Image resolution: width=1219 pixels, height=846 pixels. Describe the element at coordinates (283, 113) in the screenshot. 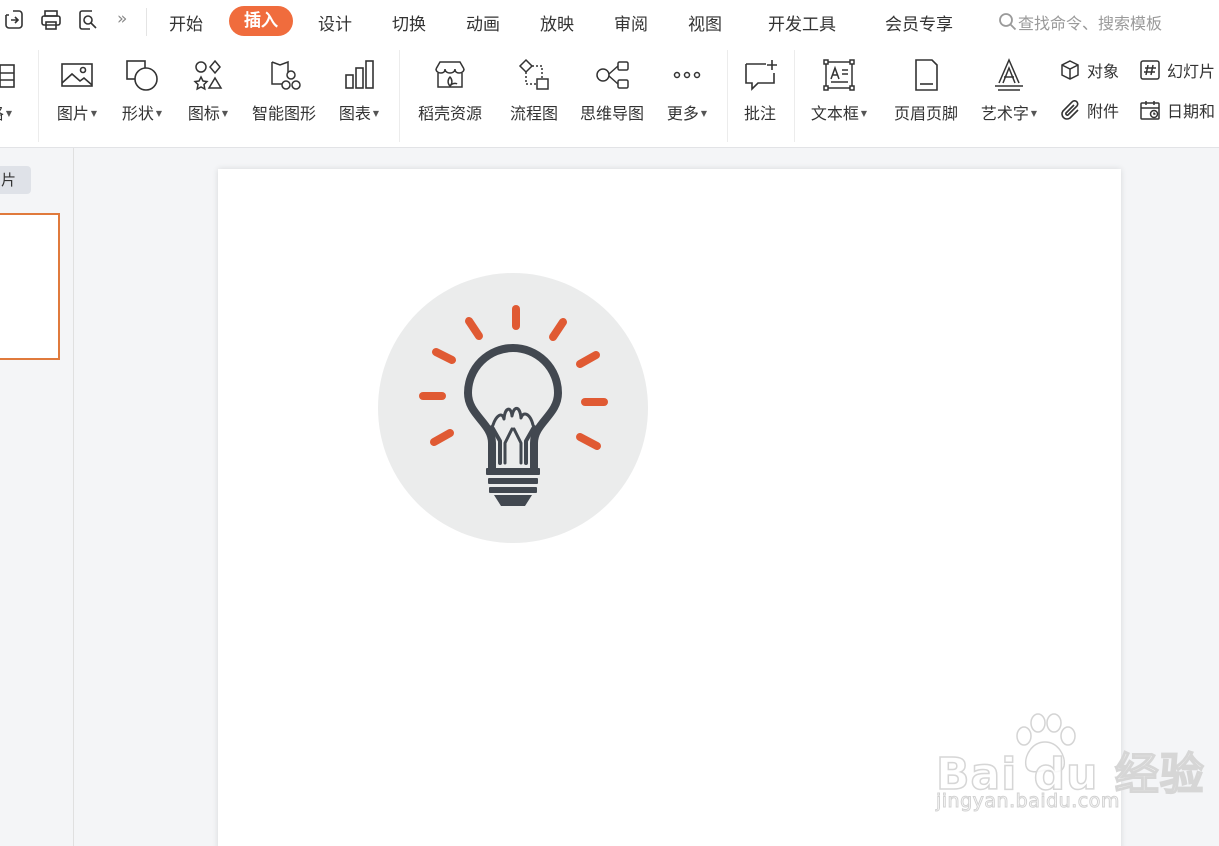

I see `smartart-label: 智能图形` at that location.